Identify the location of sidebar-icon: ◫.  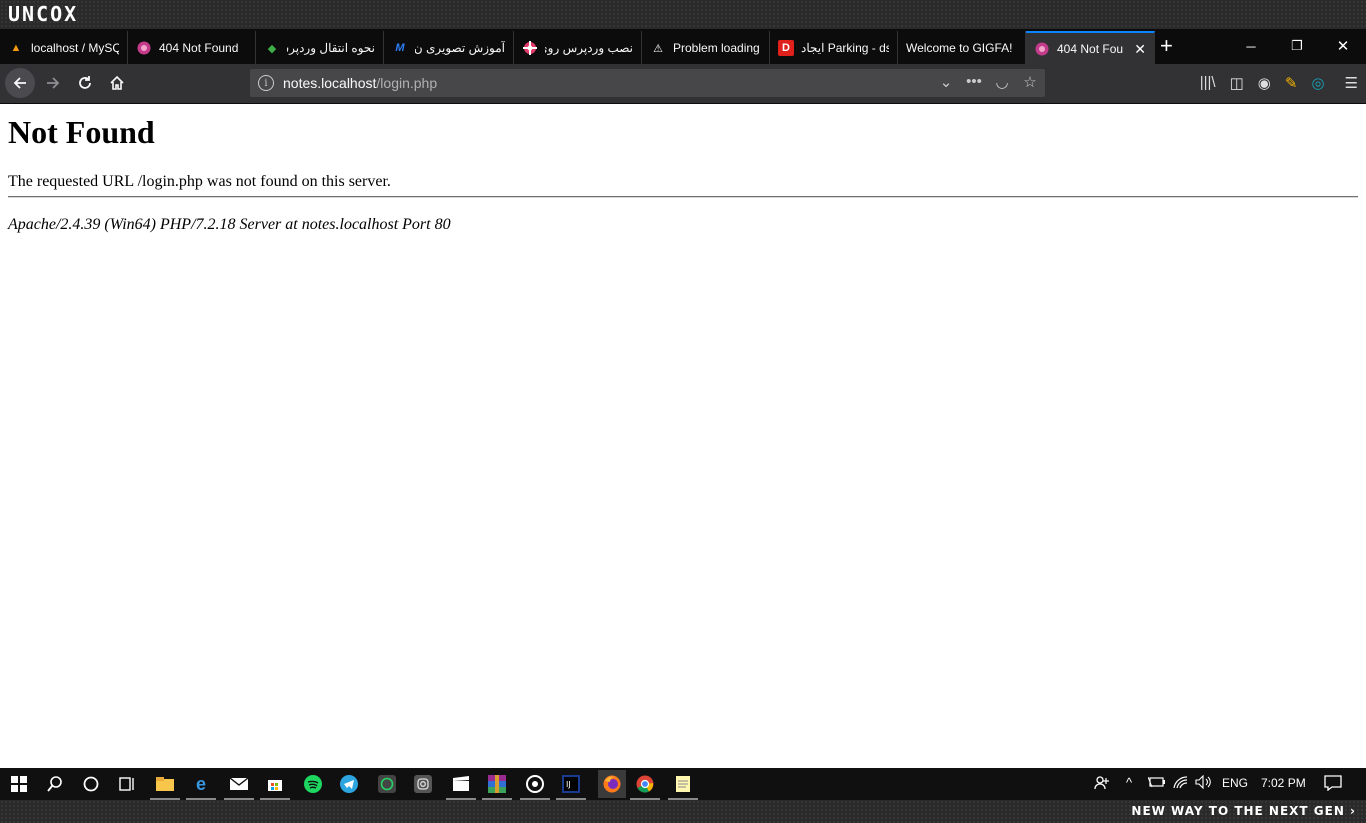
(1237, 83).